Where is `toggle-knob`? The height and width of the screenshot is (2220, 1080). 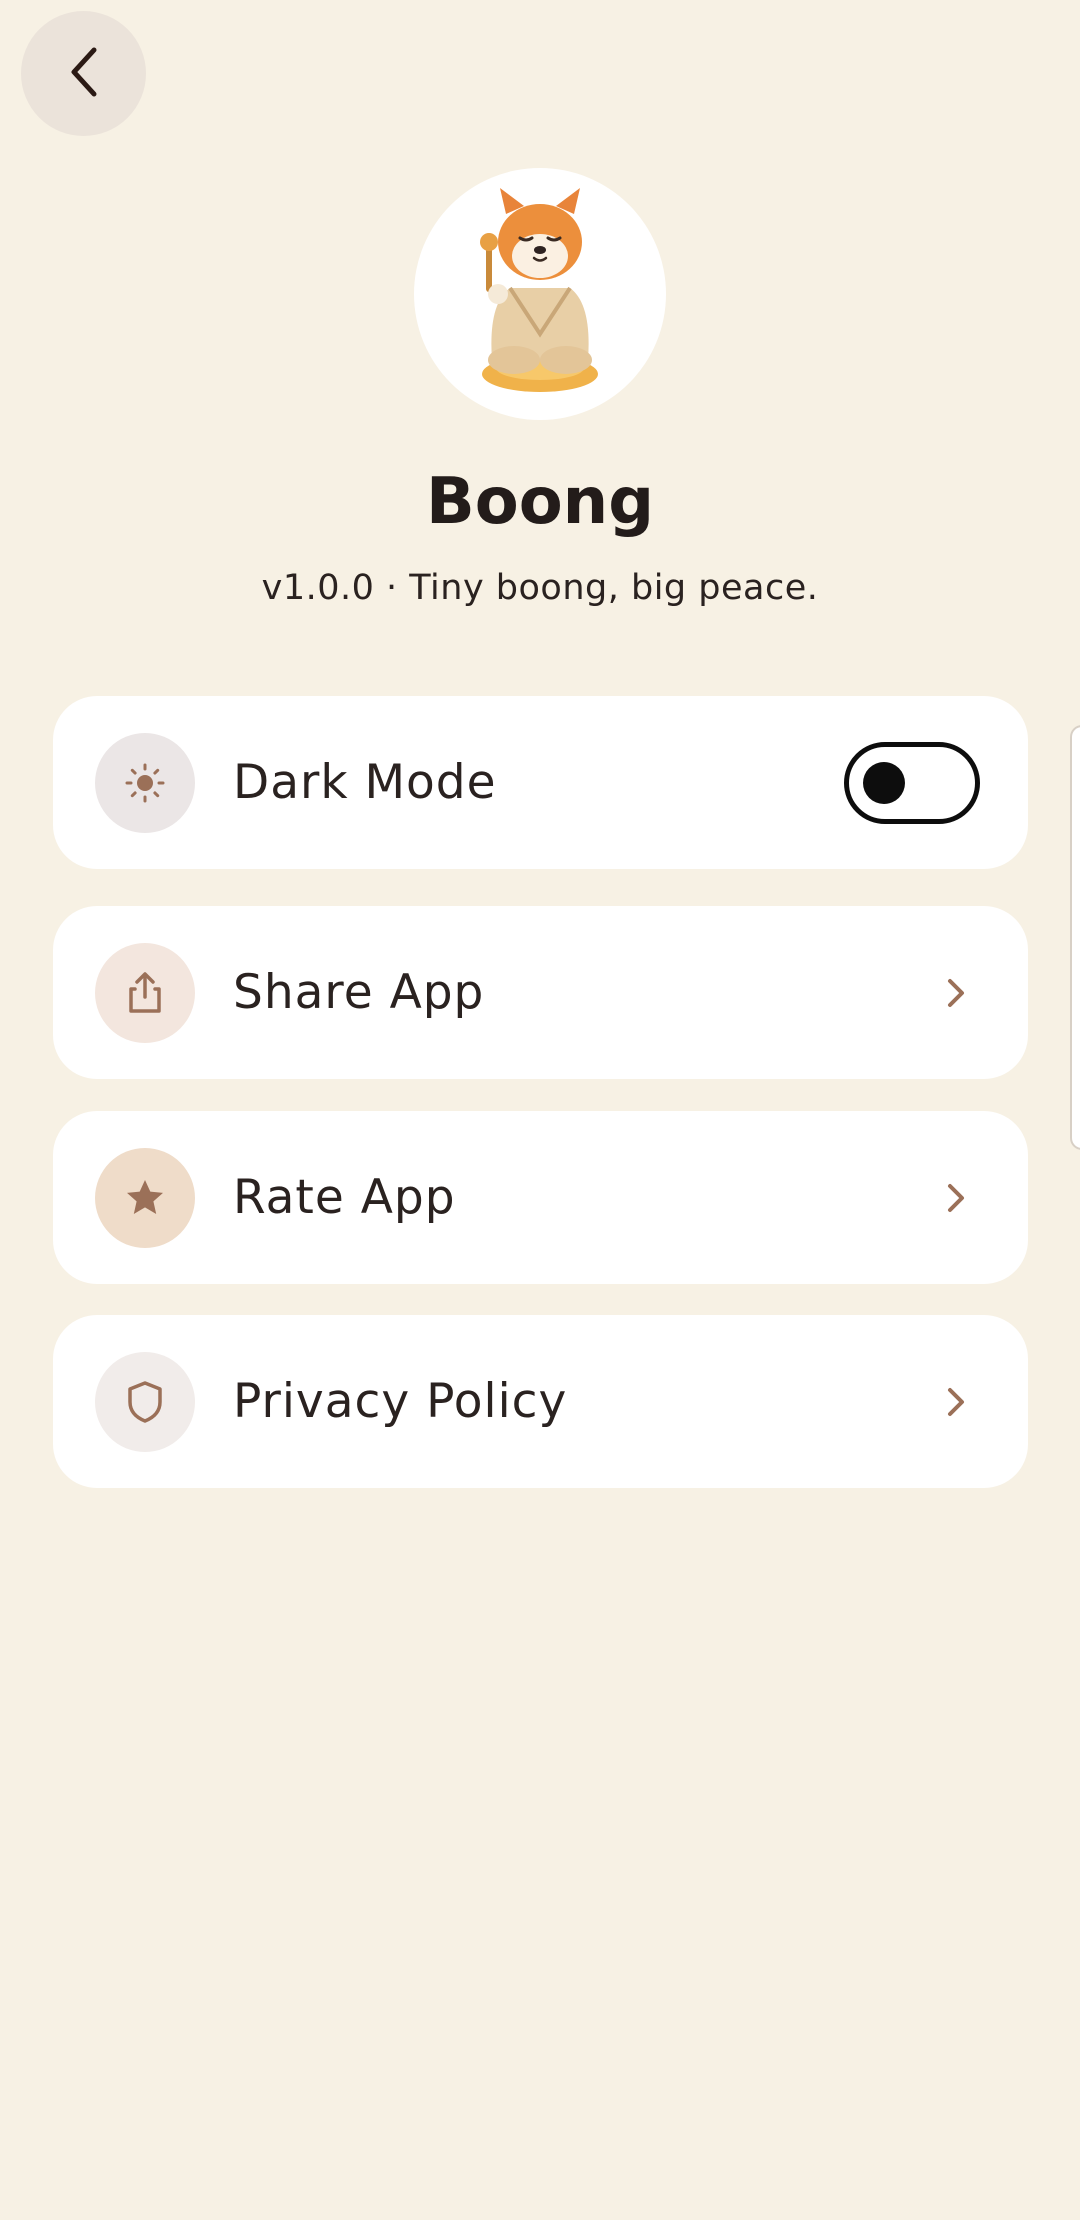 toggle-knob is located at coordinates (884, 782).